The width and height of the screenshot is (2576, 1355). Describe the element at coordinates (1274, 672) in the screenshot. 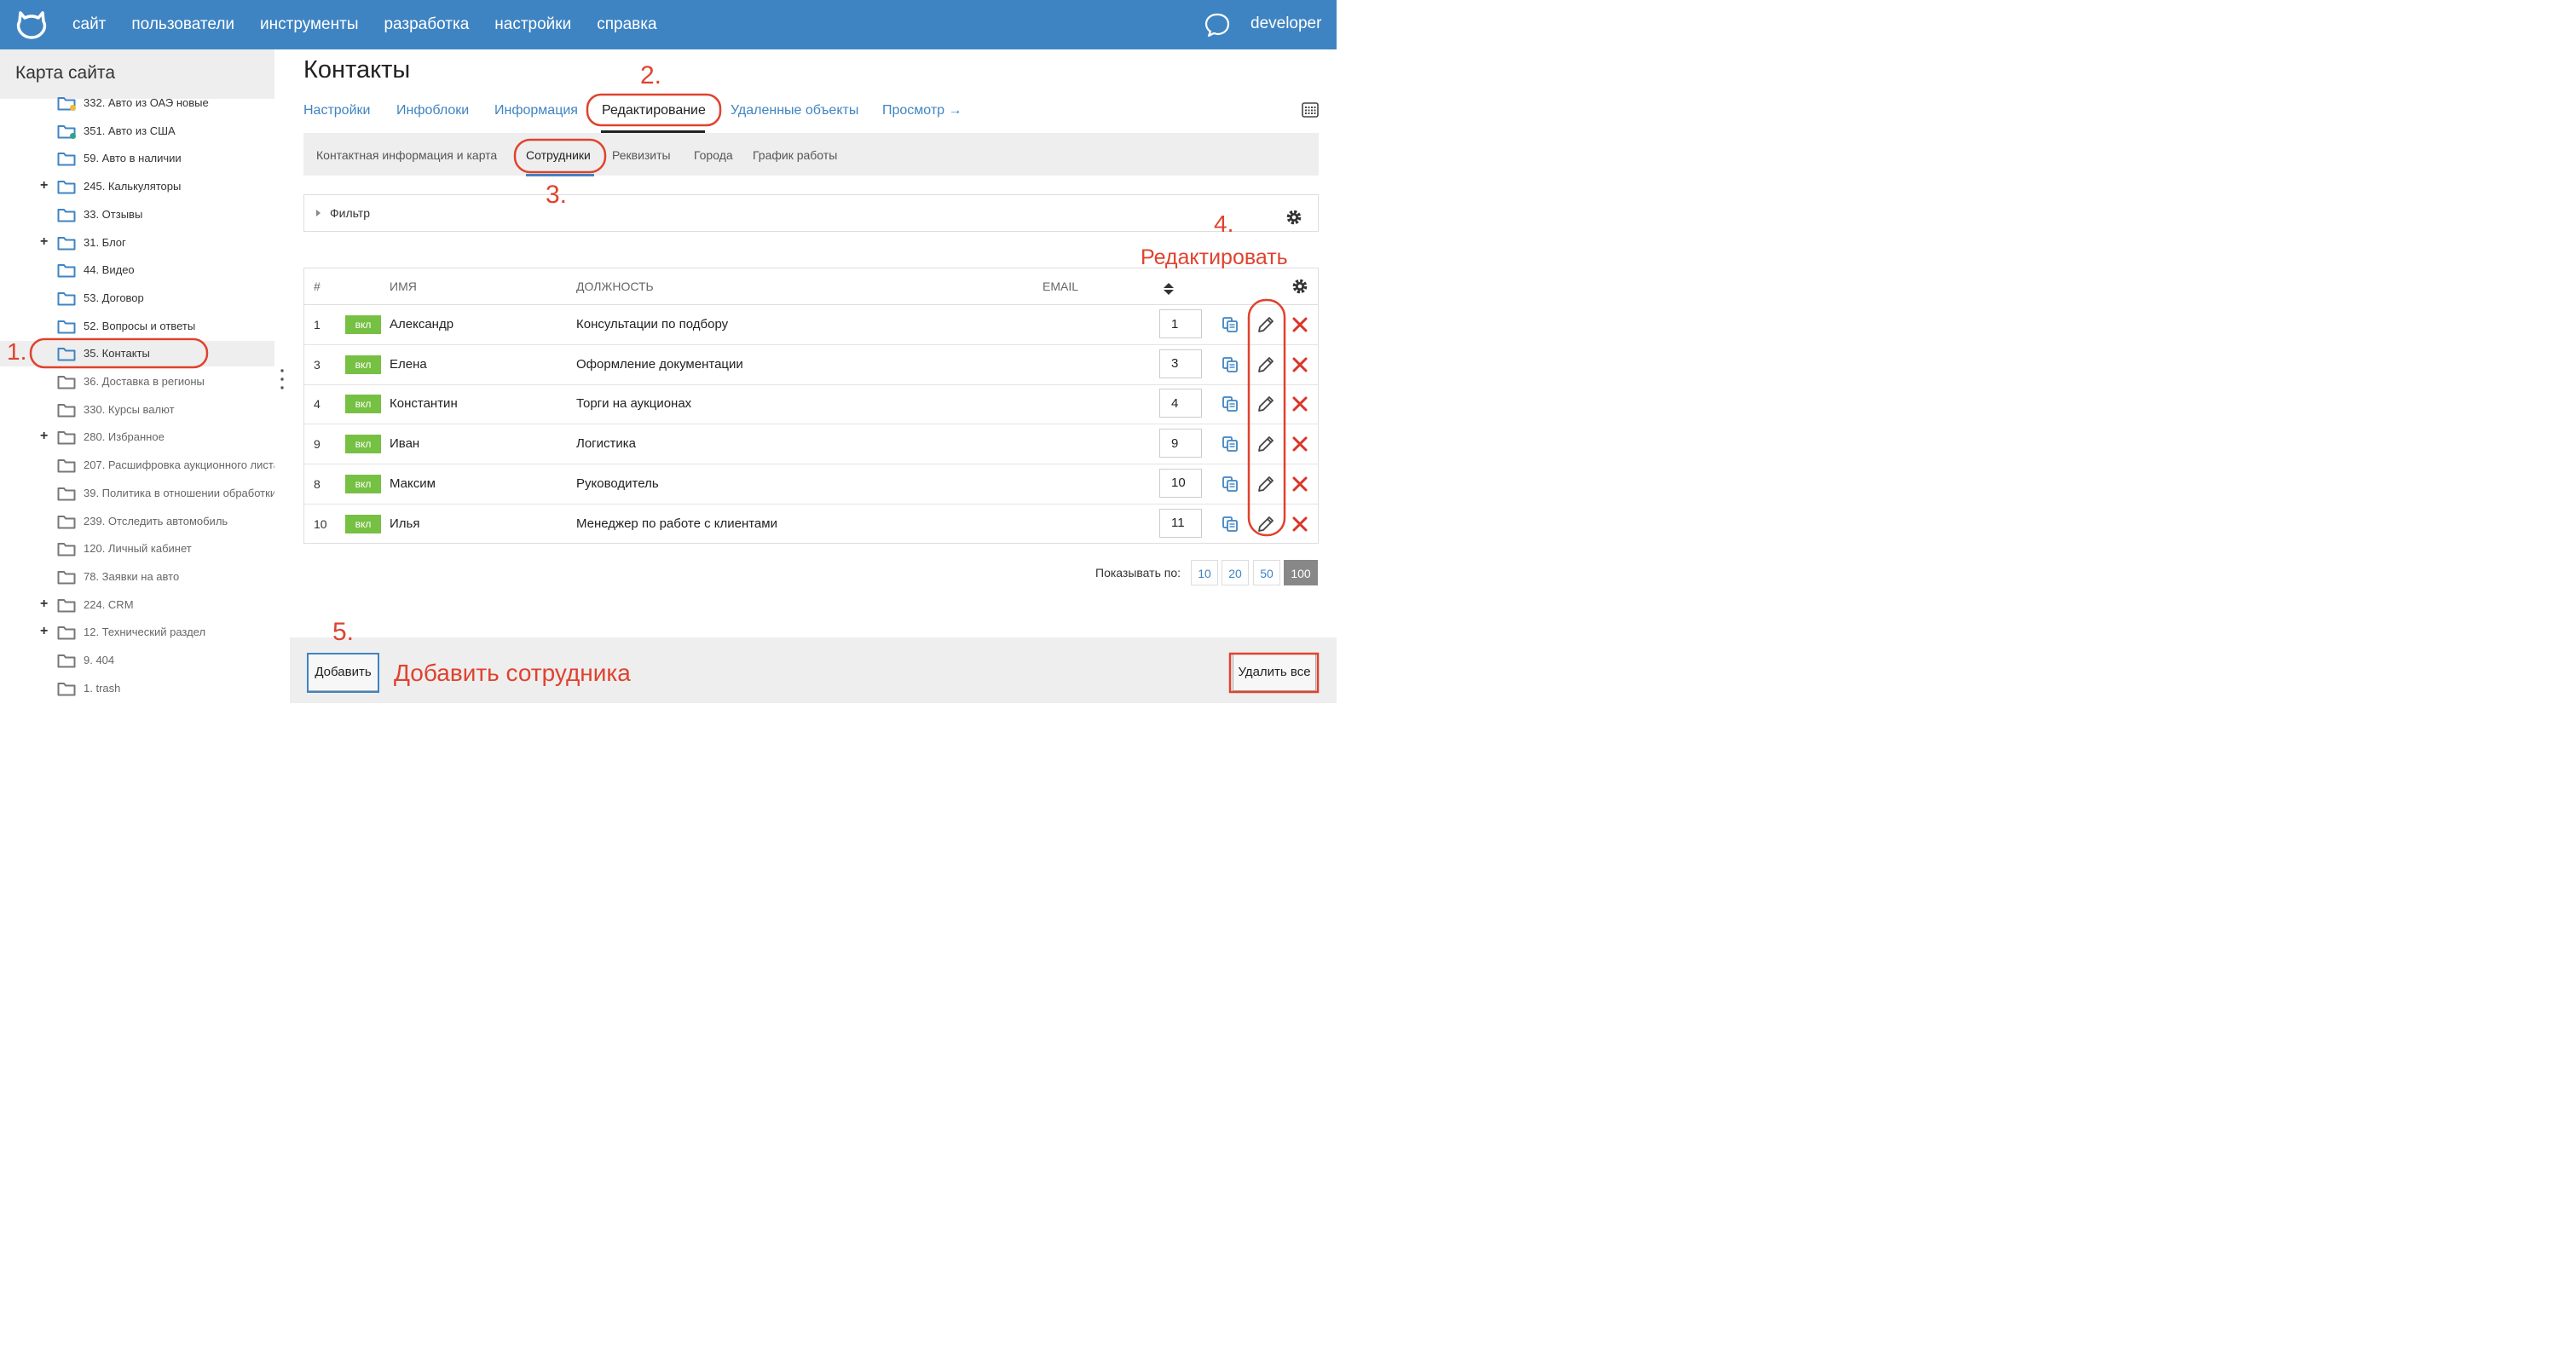

I see `delete-all-button: Удалить все` at that location.